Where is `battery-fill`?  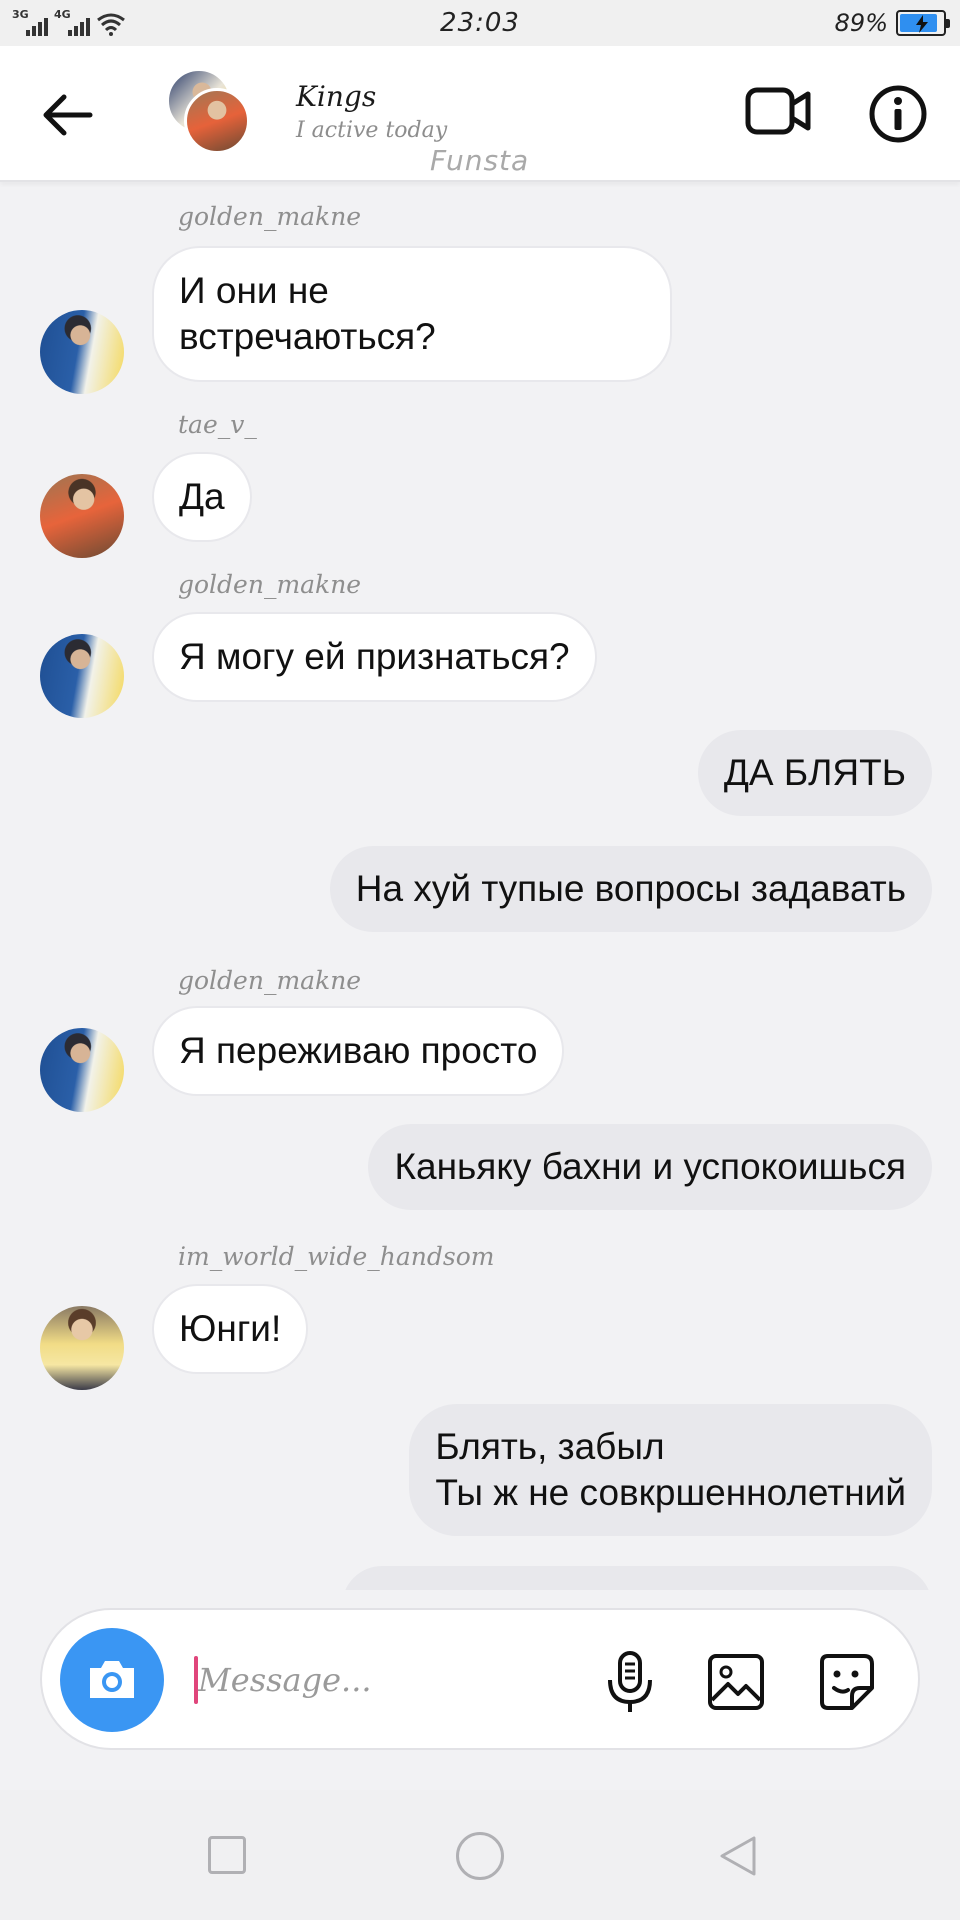 battery-fill is located at coordinates (919, 23).